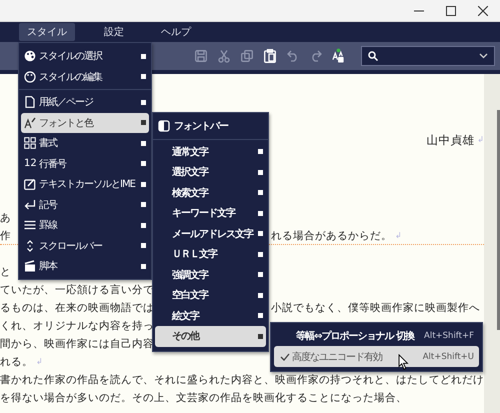 This screenshot has height=413, width=500. Describe the element at coordinates (203, 398) in the screenshot. I see `text-line: を得ない場合が多いのだ。その上、文芸家の作品を映画化することになった場合、` at that location.